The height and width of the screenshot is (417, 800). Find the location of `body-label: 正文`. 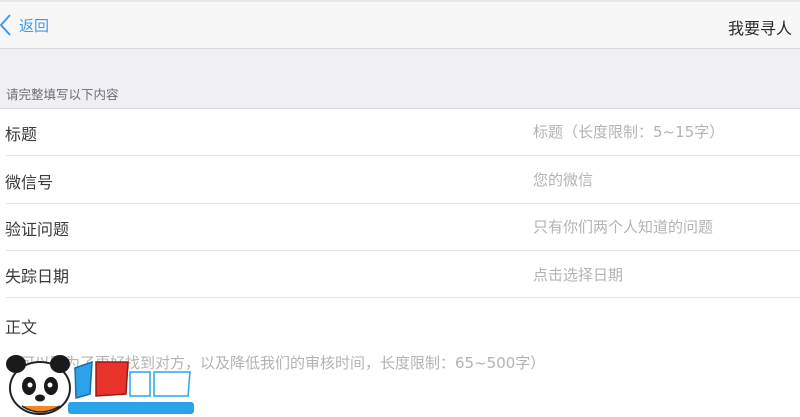

body-label: 正文 is located at coordinates (21, 327).